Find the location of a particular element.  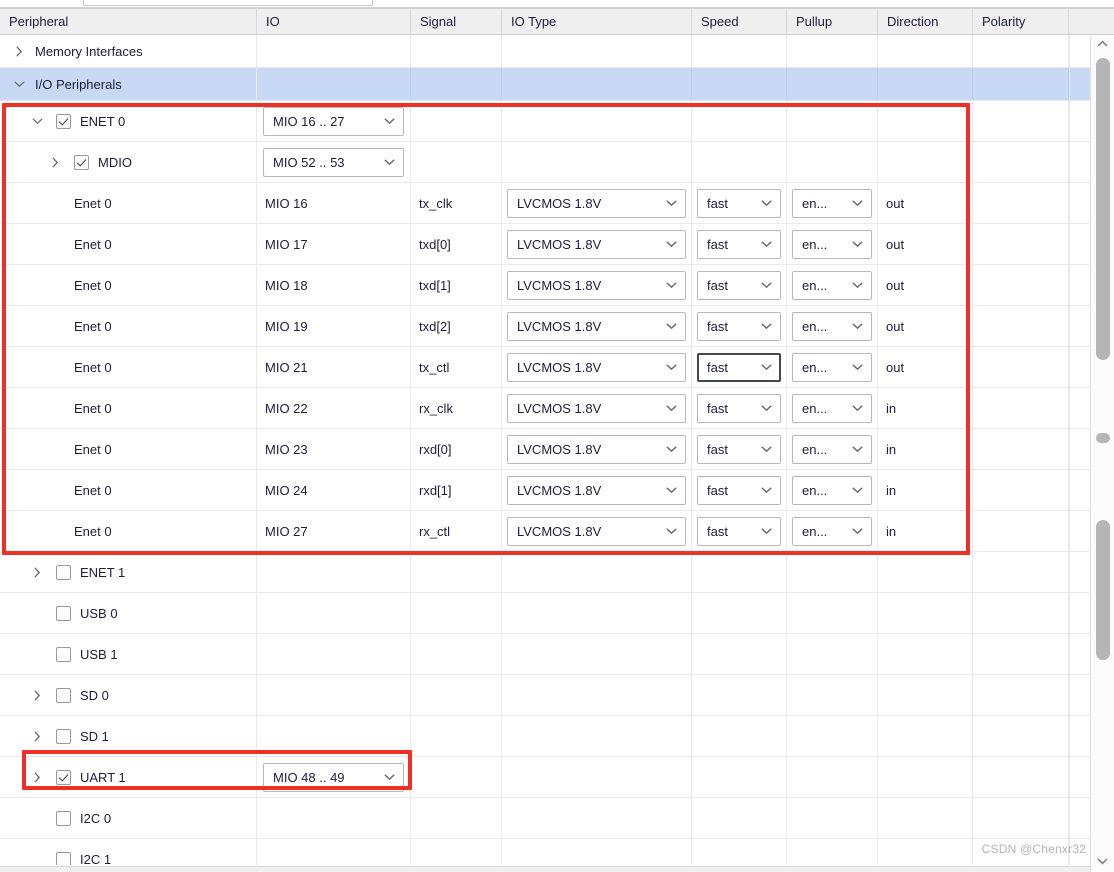

cell-io: MIO 17 is located at coordinates (334, 244).